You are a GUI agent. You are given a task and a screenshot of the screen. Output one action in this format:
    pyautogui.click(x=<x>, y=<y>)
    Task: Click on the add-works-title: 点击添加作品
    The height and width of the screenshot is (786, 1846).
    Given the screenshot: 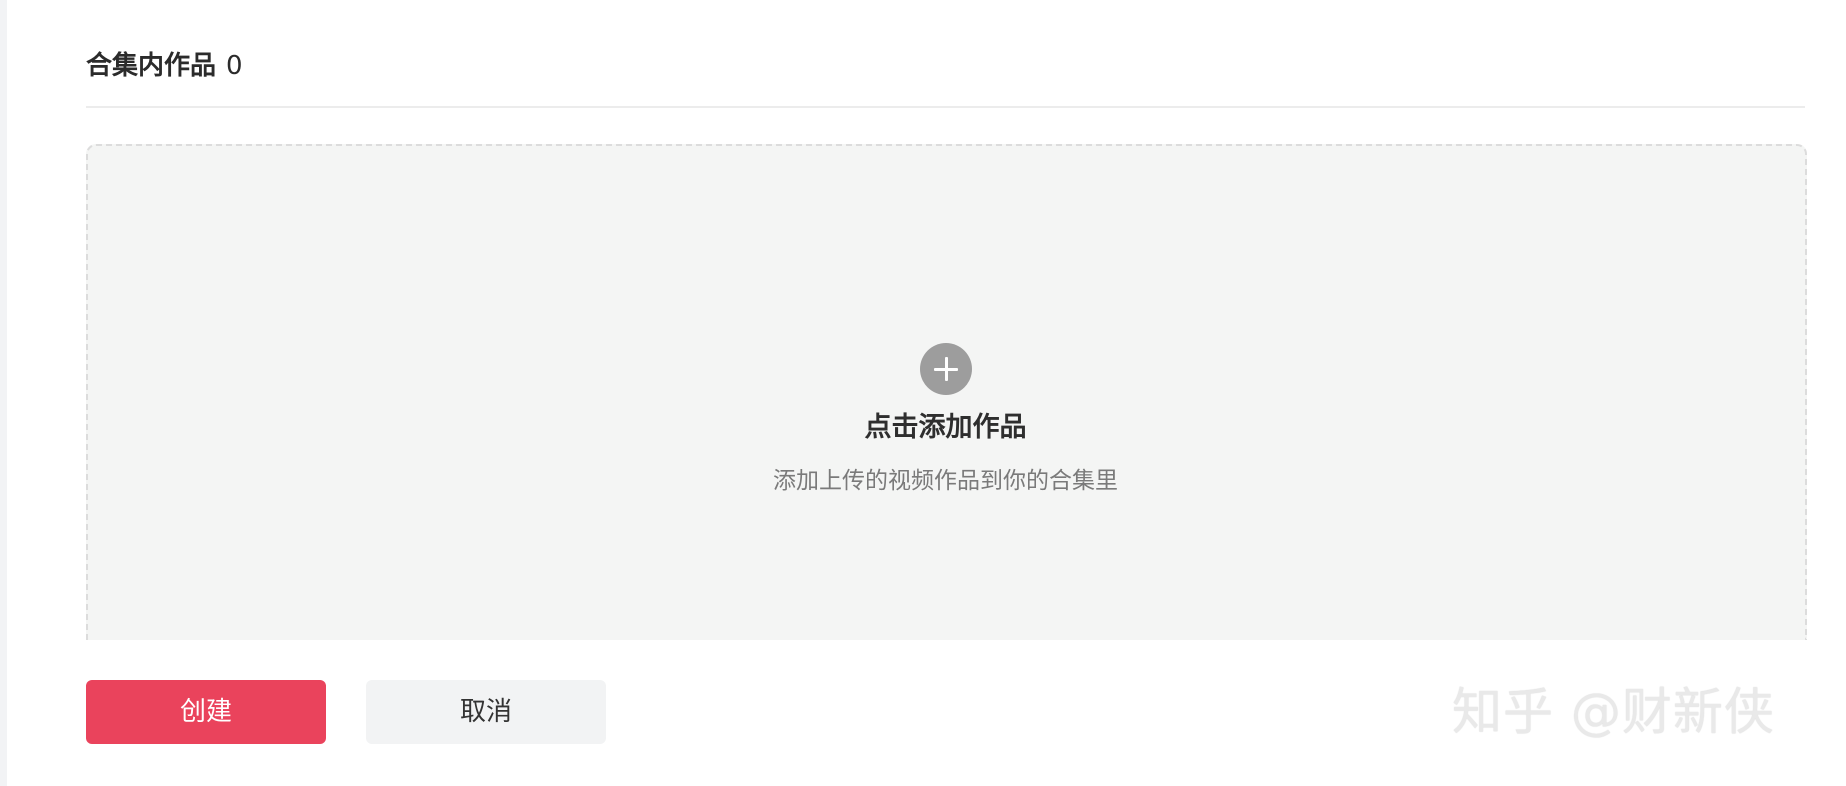 What is the action you would take?
    pyautogui.click(x=945, y=428)
    